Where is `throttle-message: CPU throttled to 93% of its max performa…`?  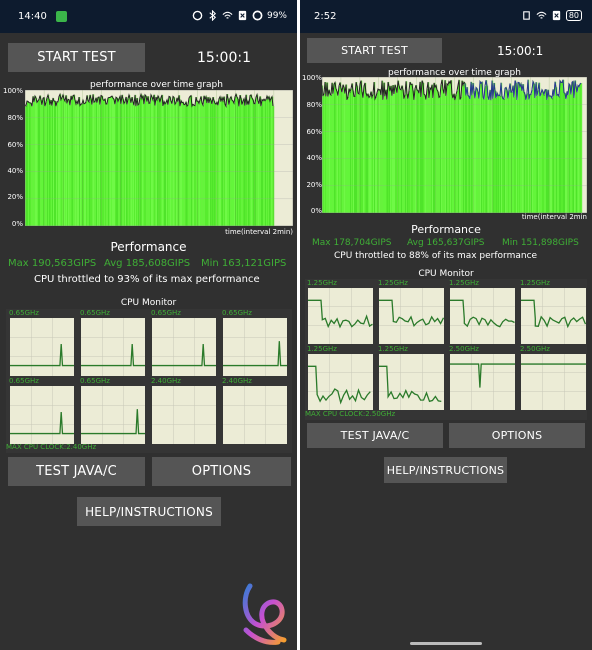
throttle-message: CPU throttled to 93% of its max performa… is located at coordinates (147, 279).